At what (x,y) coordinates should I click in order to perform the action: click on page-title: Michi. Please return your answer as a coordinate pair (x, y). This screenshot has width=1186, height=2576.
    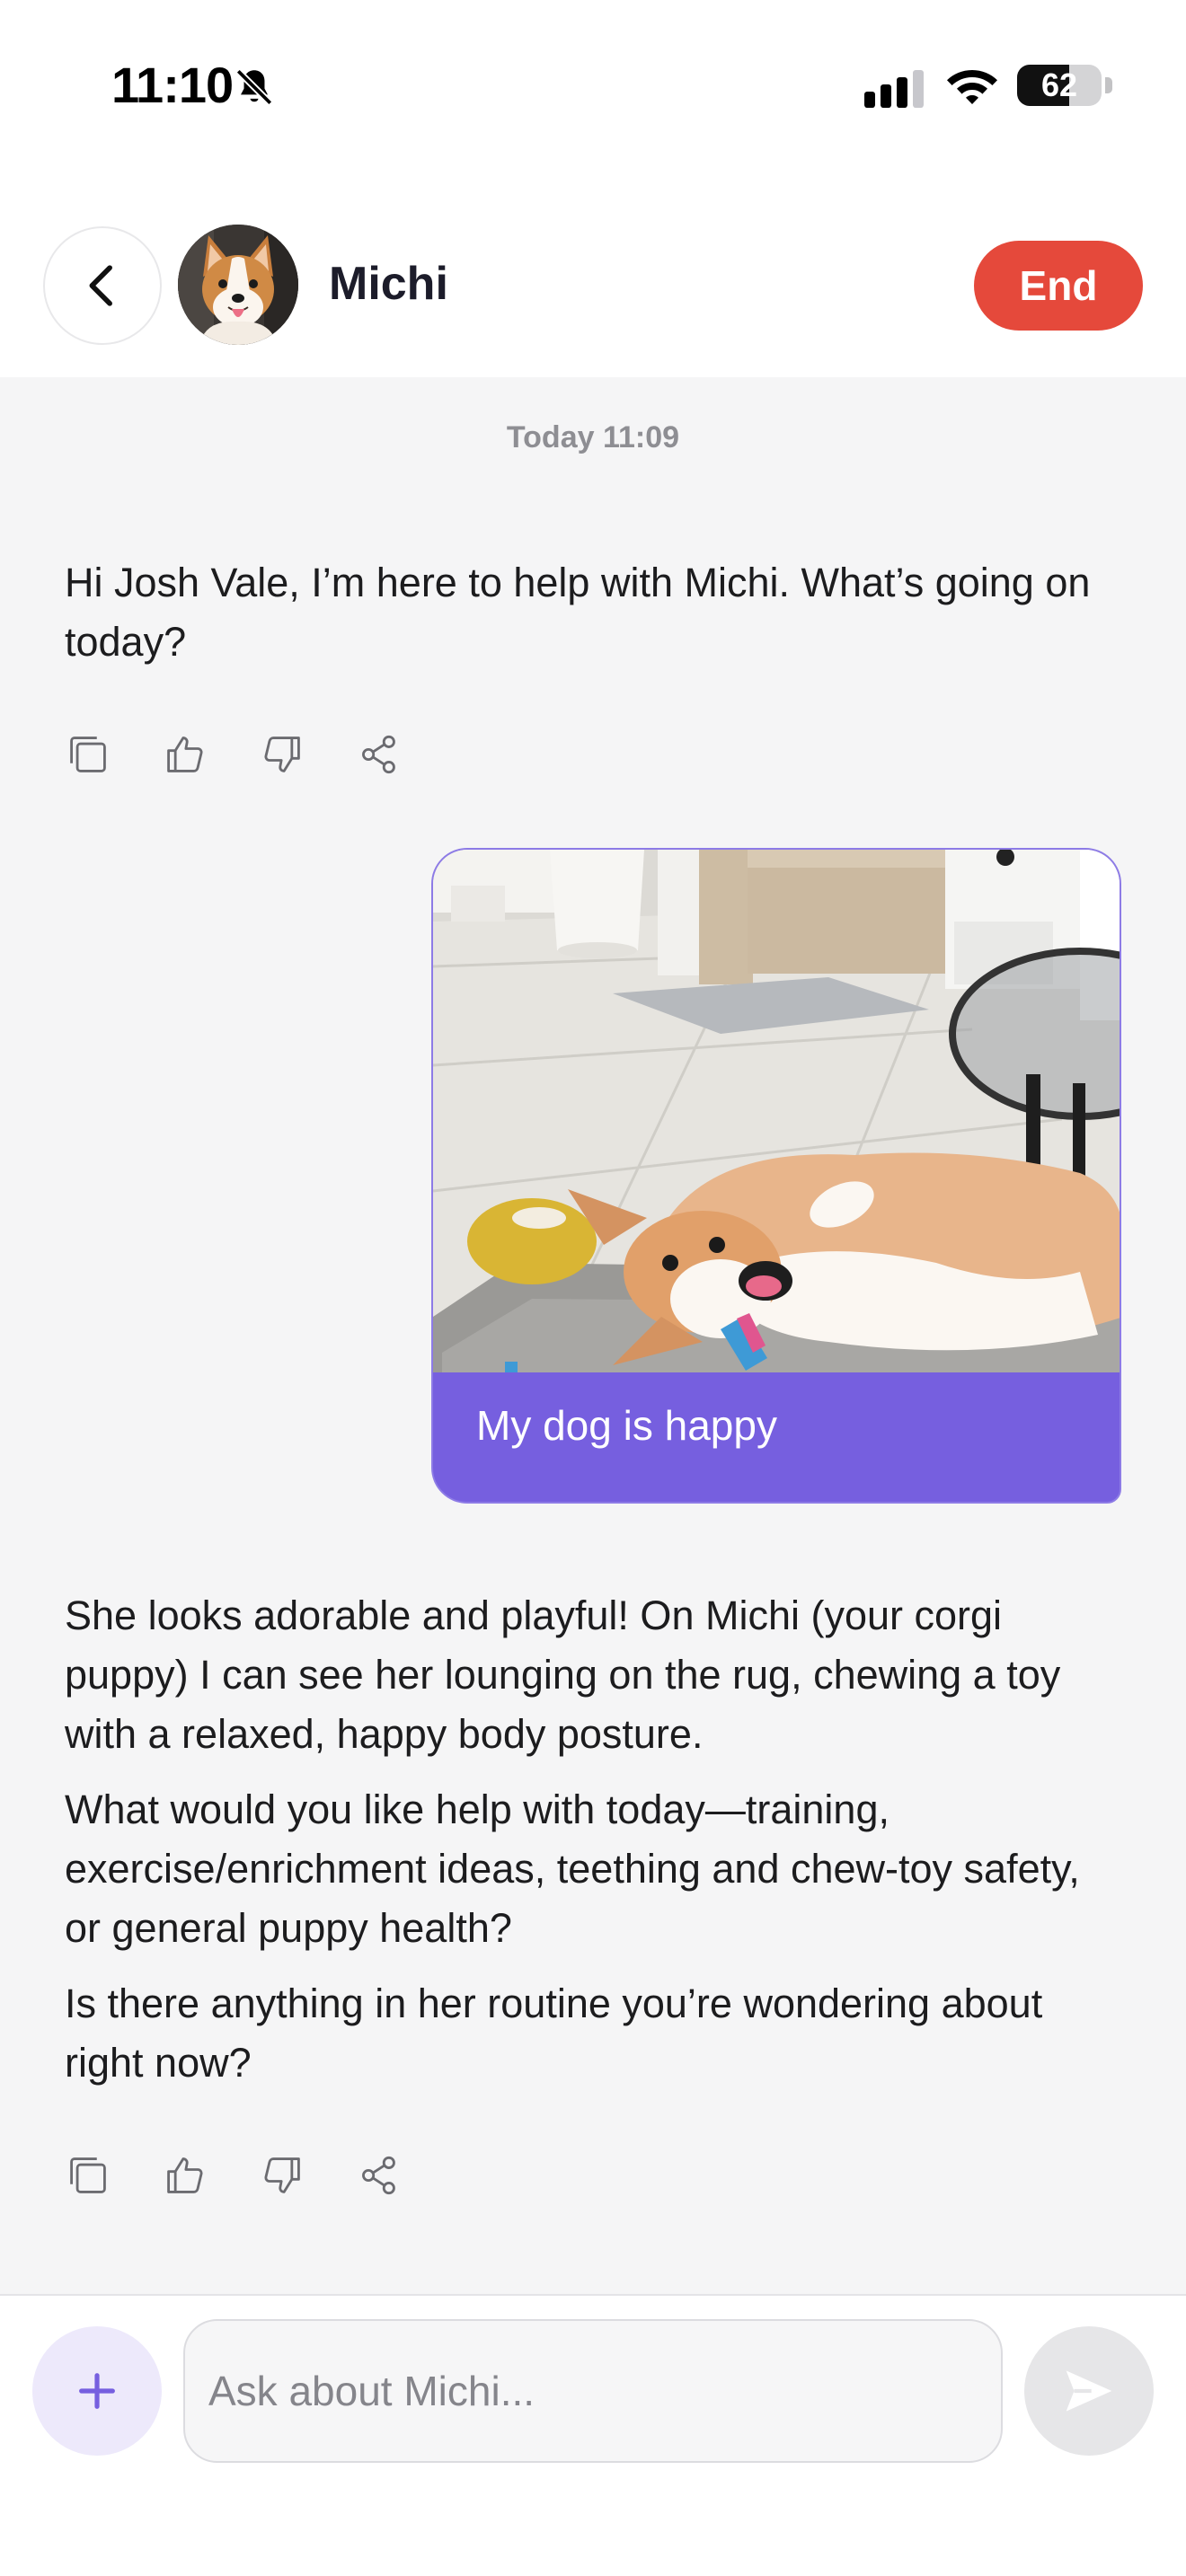
    Looking at the image, I should click on (388, 284).